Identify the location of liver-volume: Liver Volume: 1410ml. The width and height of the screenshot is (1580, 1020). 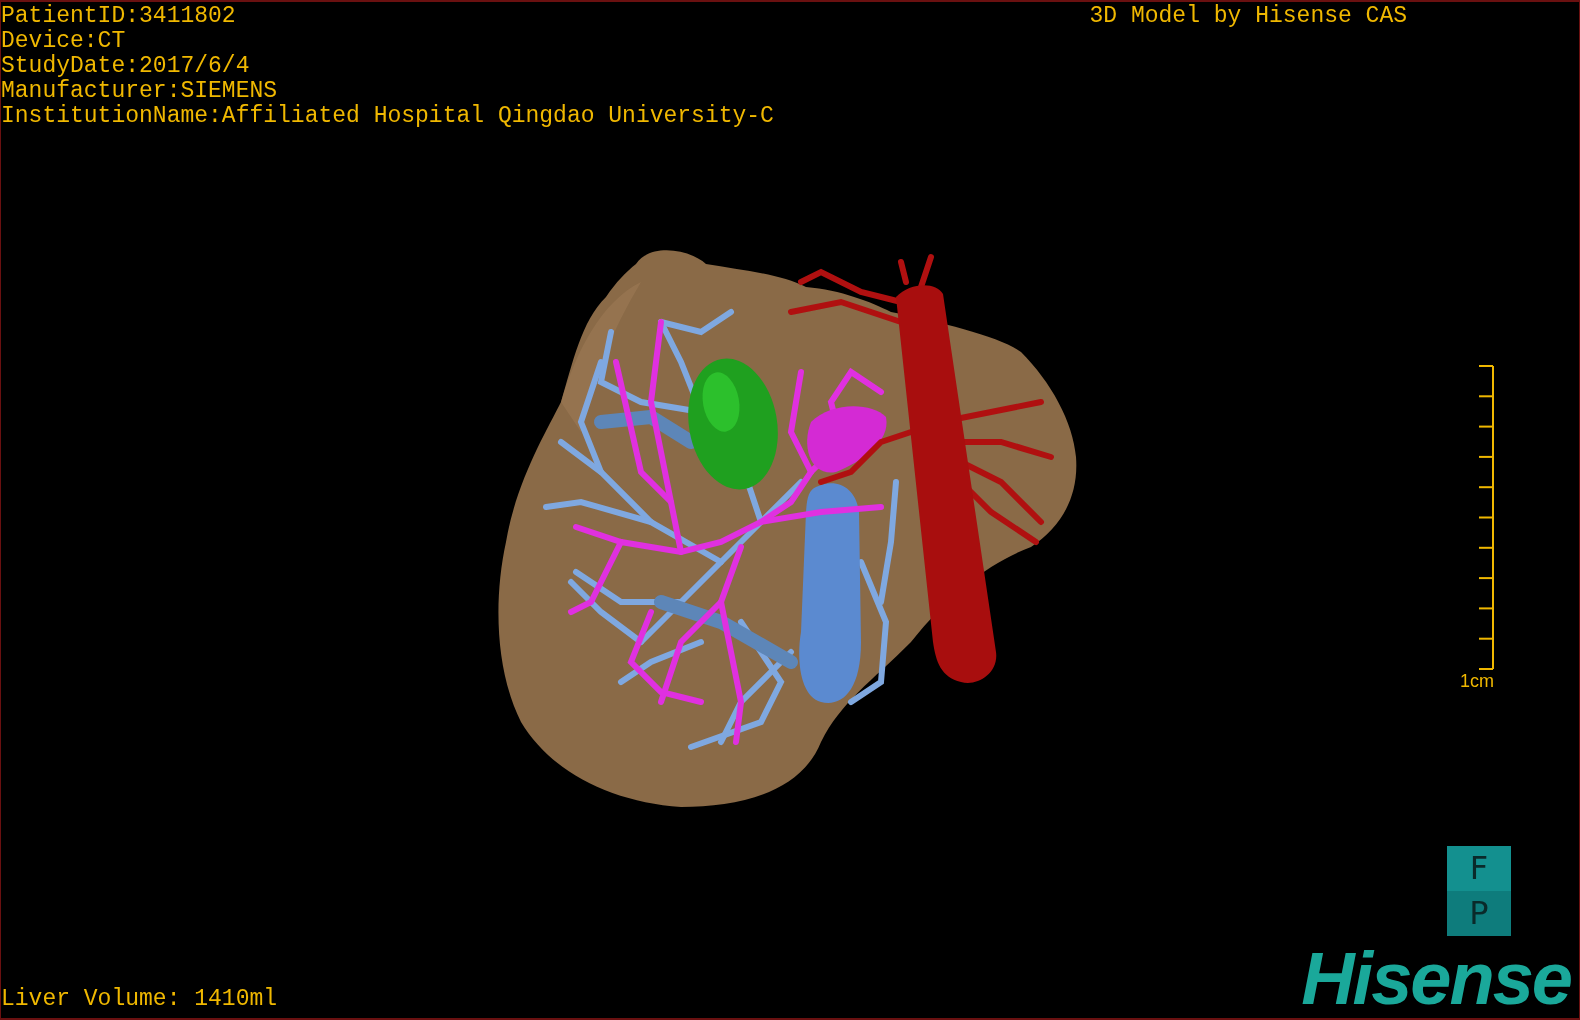
(139, 999).